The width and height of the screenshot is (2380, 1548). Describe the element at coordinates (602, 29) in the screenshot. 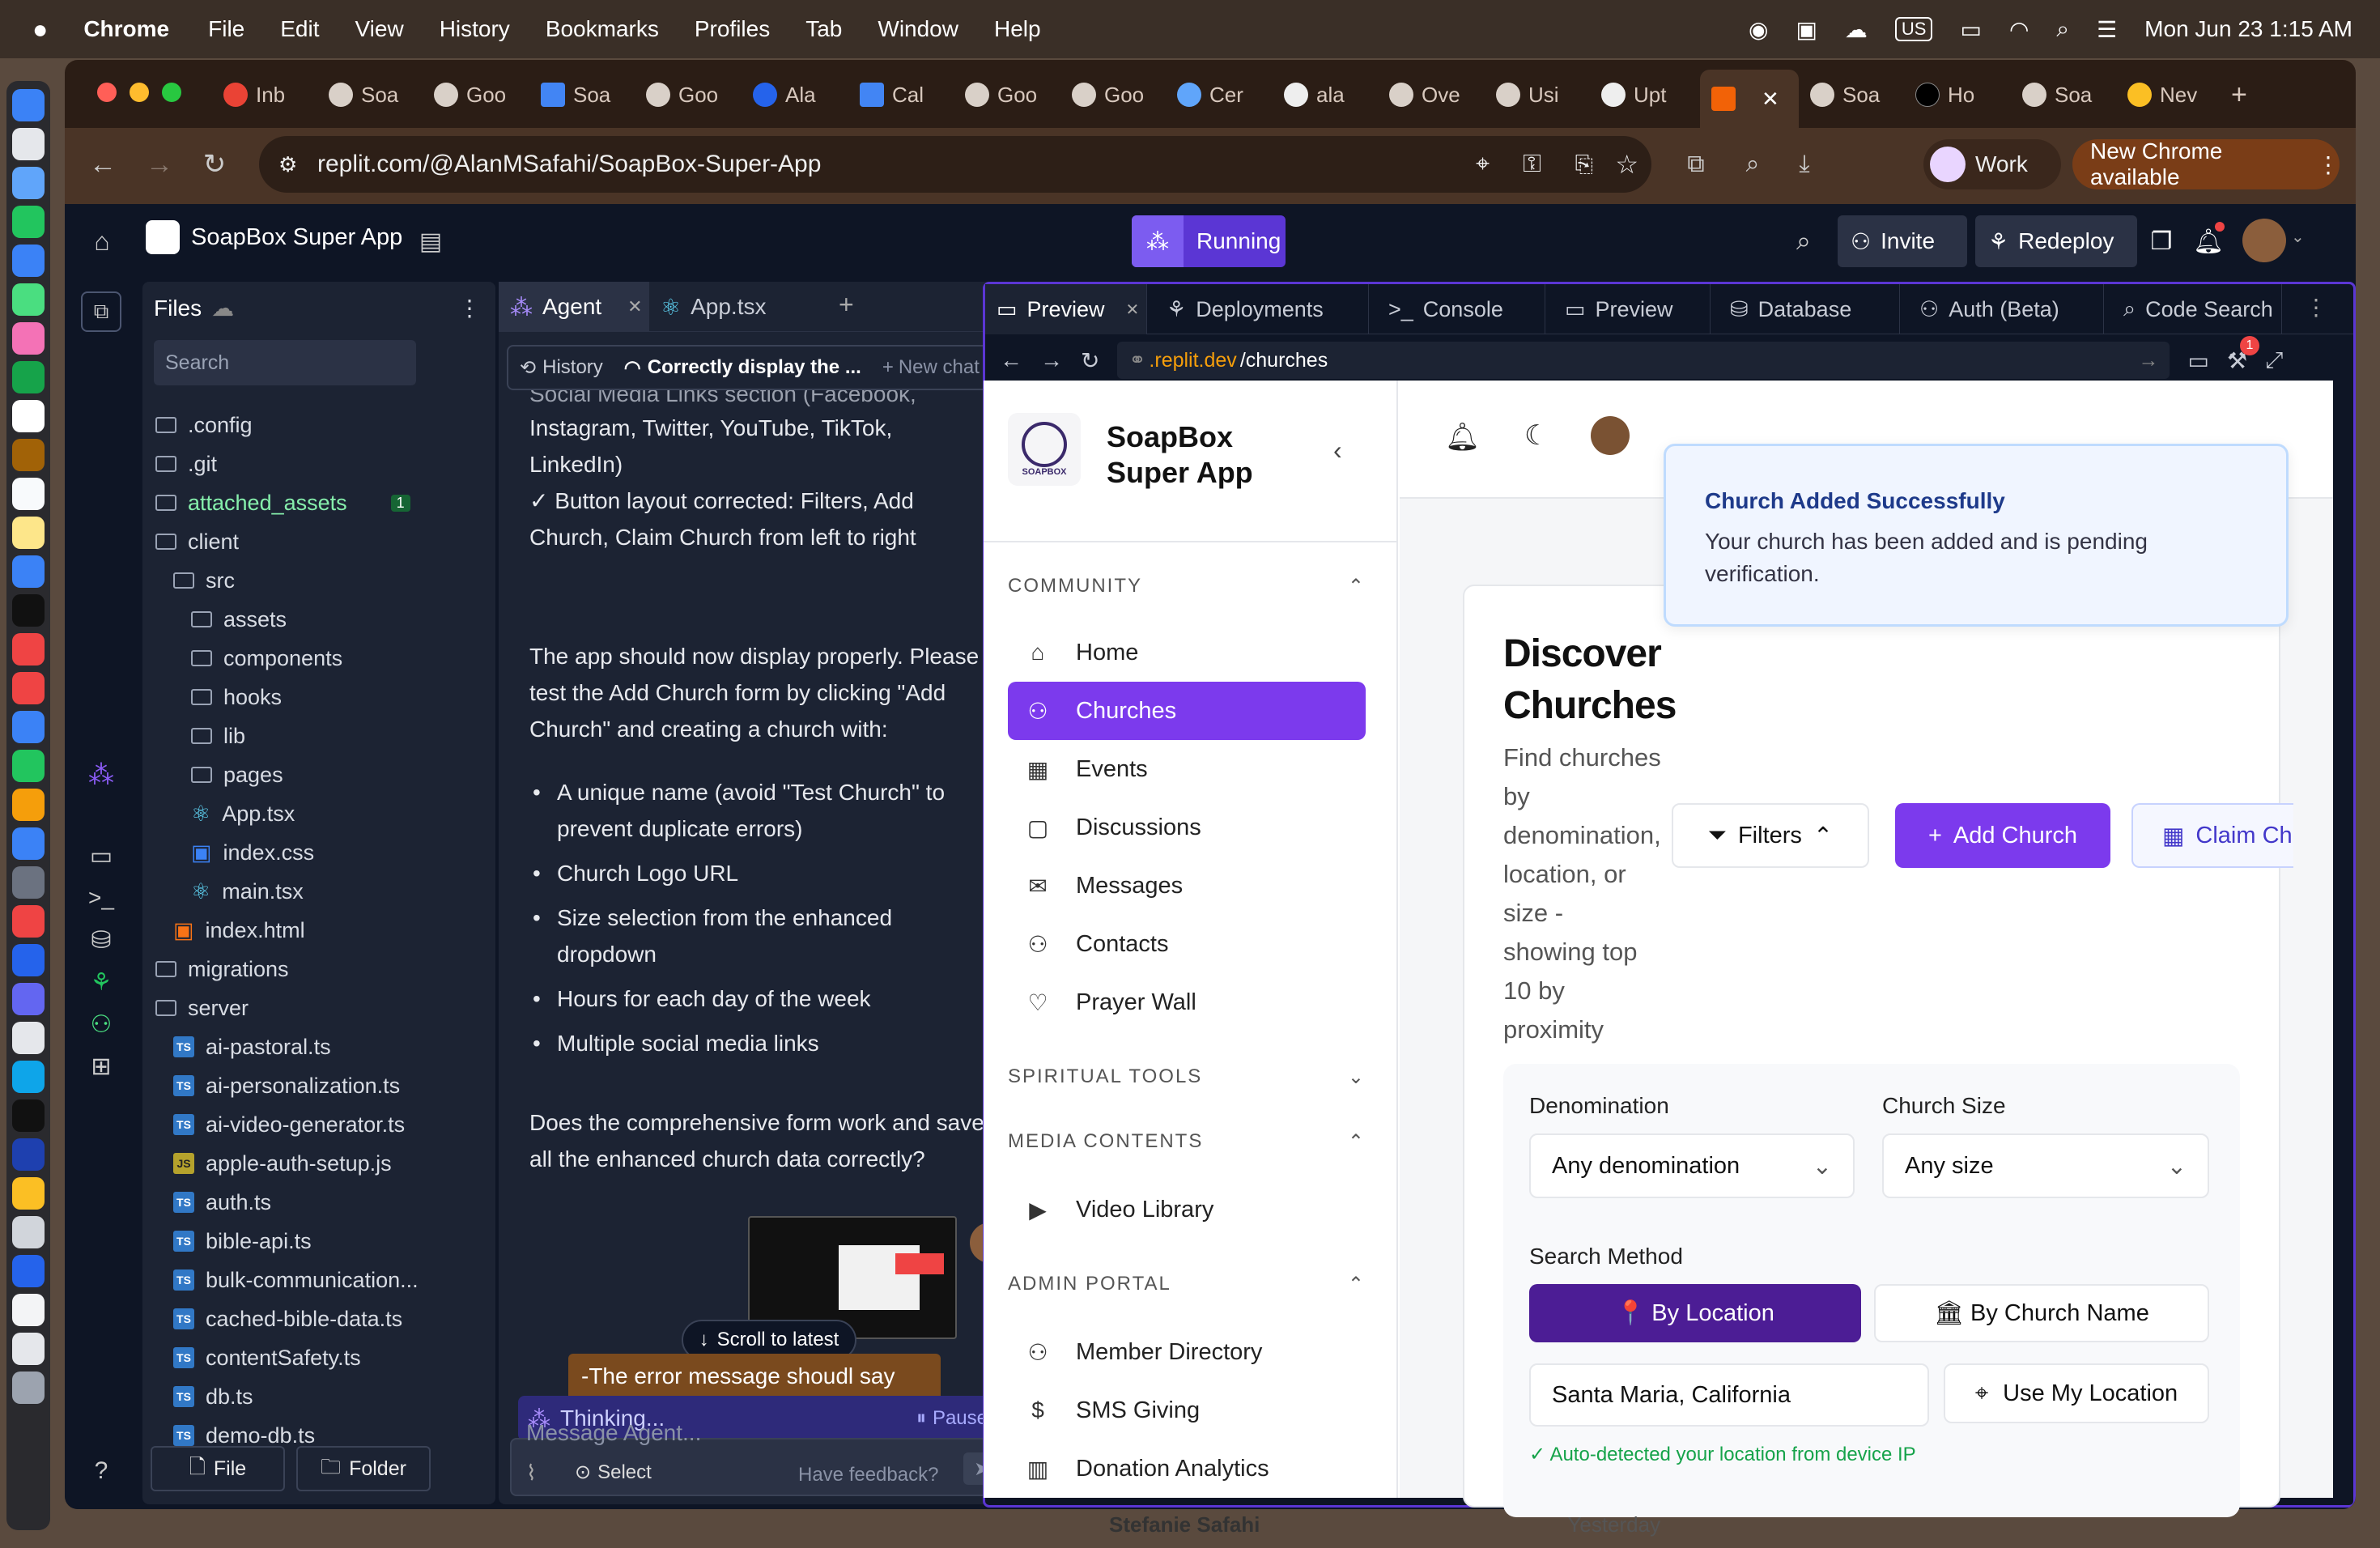

I see `menu-bookmarks: Bookmarks` at that location.